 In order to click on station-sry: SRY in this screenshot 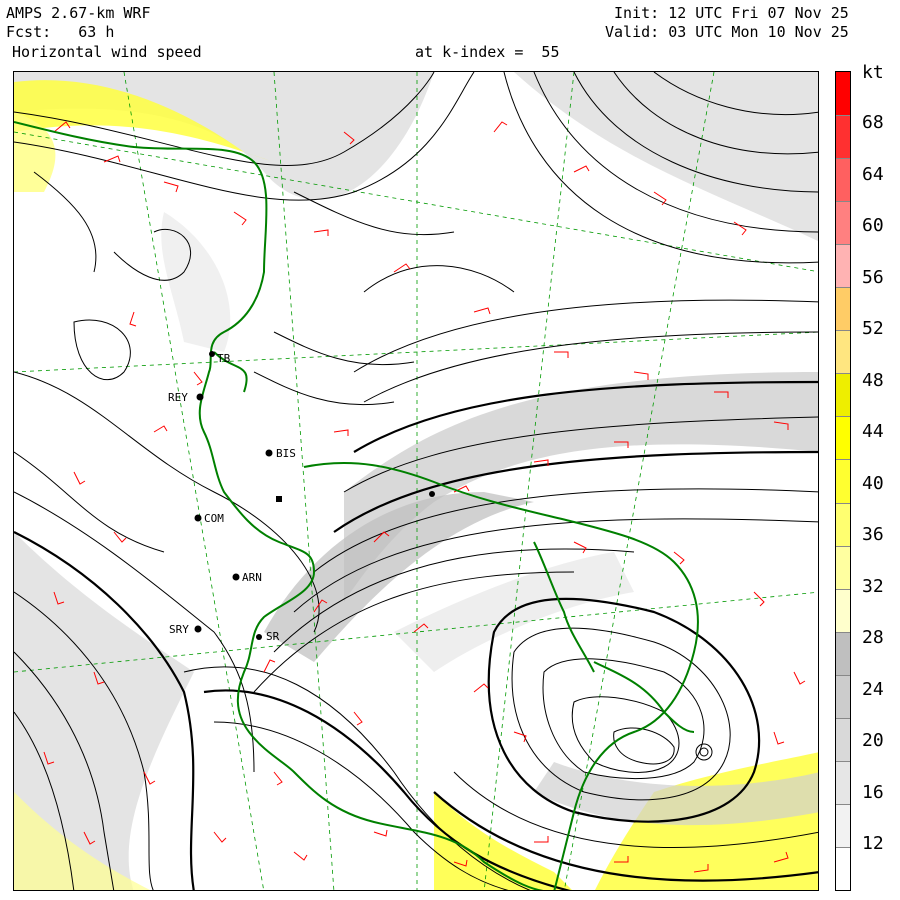, I will do `click(185, 629)`.